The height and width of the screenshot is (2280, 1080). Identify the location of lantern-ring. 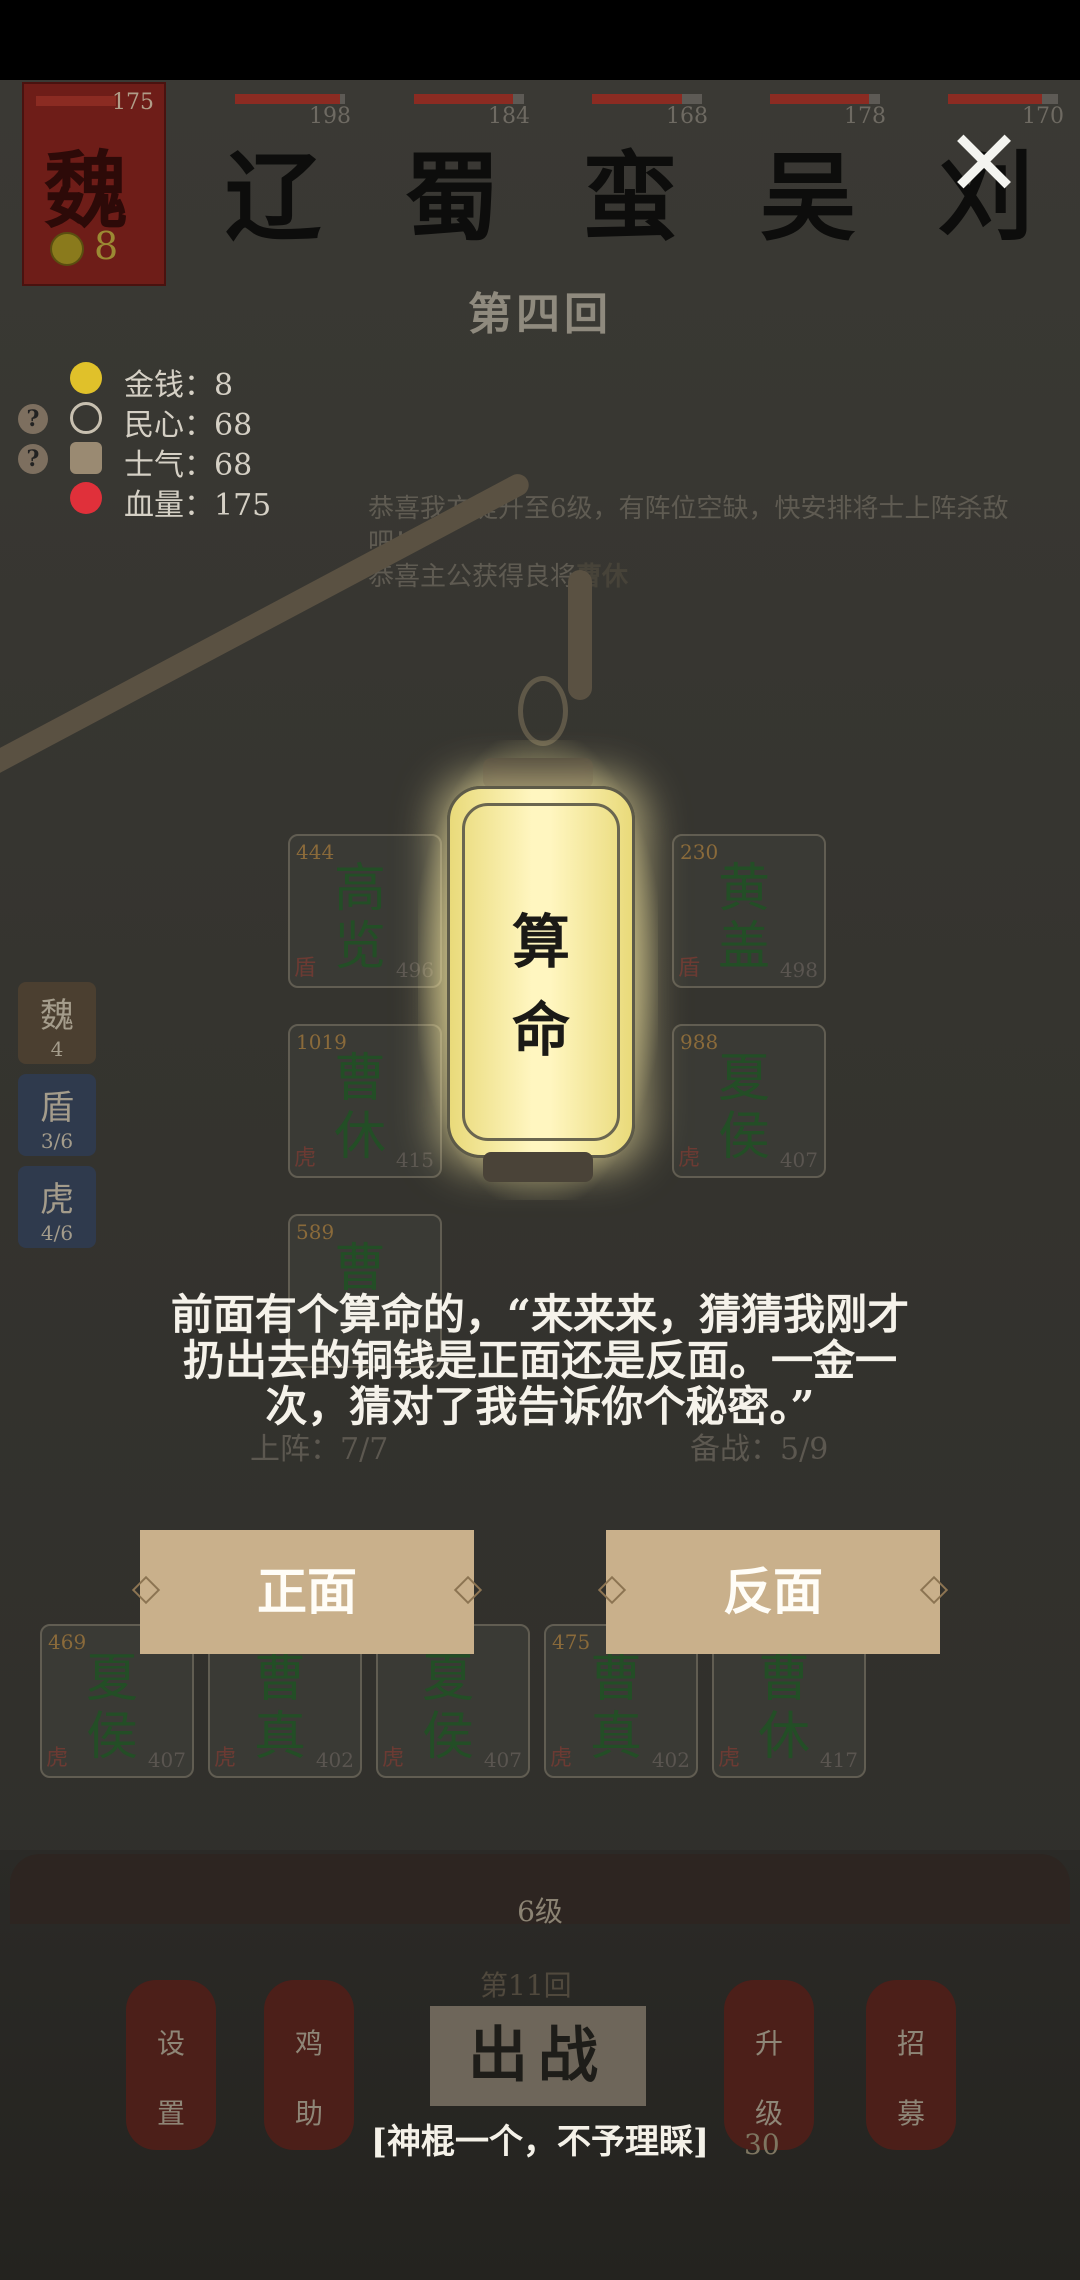
(543, 711).